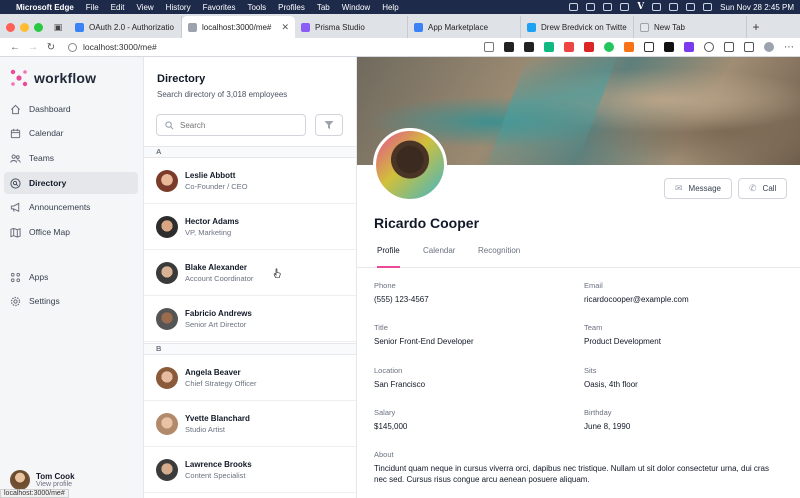 The width and height of the screenshot is (800, 498). I want to click on filter-button, so click(329, 125).